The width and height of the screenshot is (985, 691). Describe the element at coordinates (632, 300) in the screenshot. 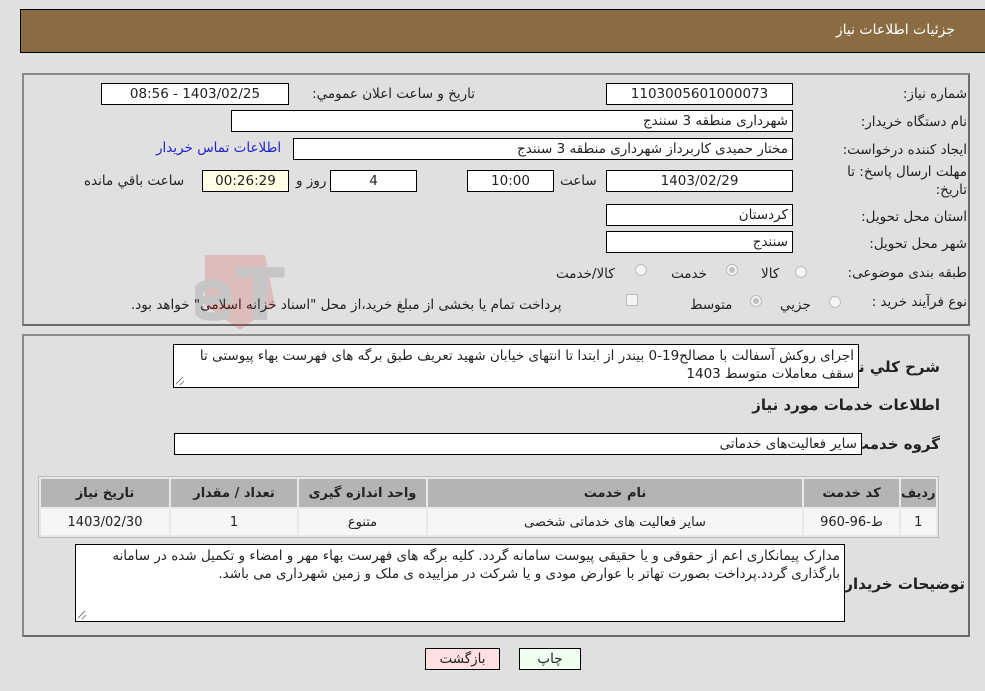

I see `treasury-checkbox` at that location.